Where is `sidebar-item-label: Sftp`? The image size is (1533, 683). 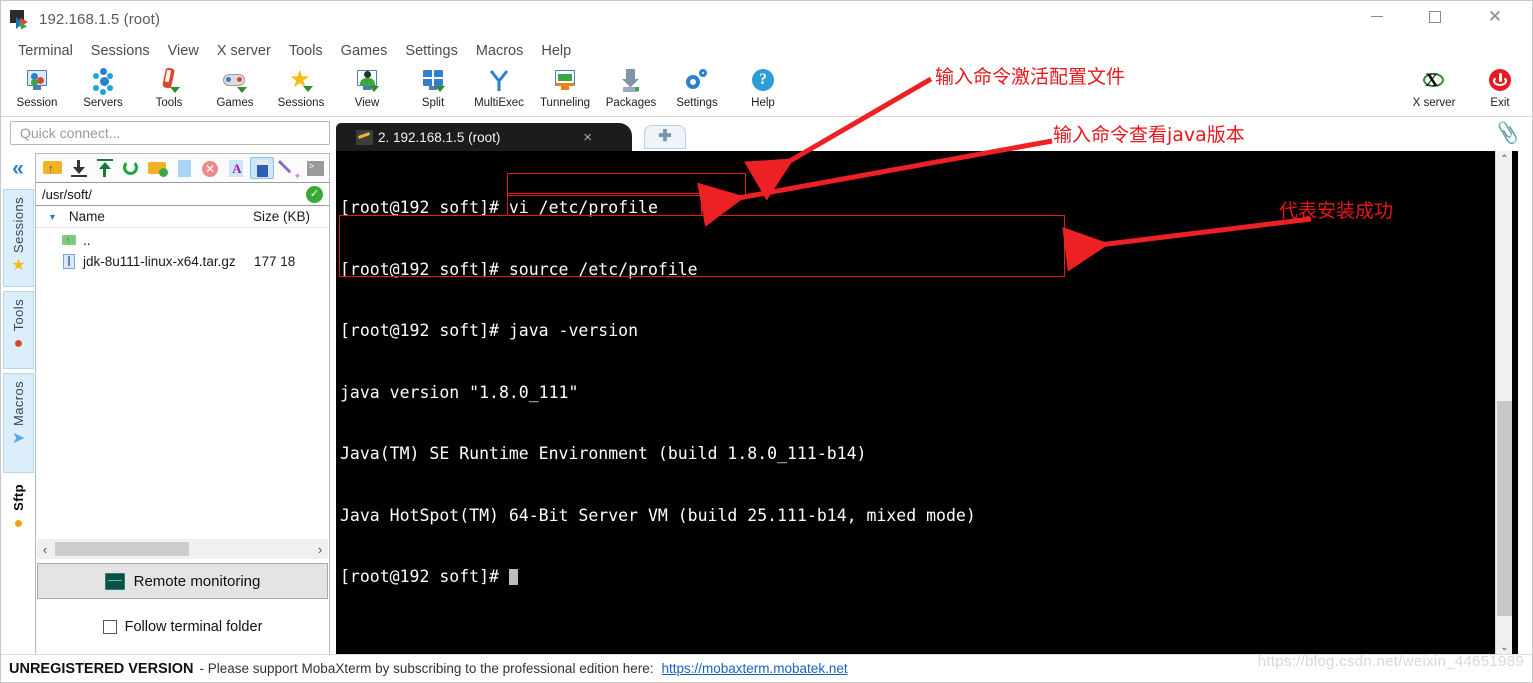 sidebar-item-label: Sftp is located at coordinates (18, 497).